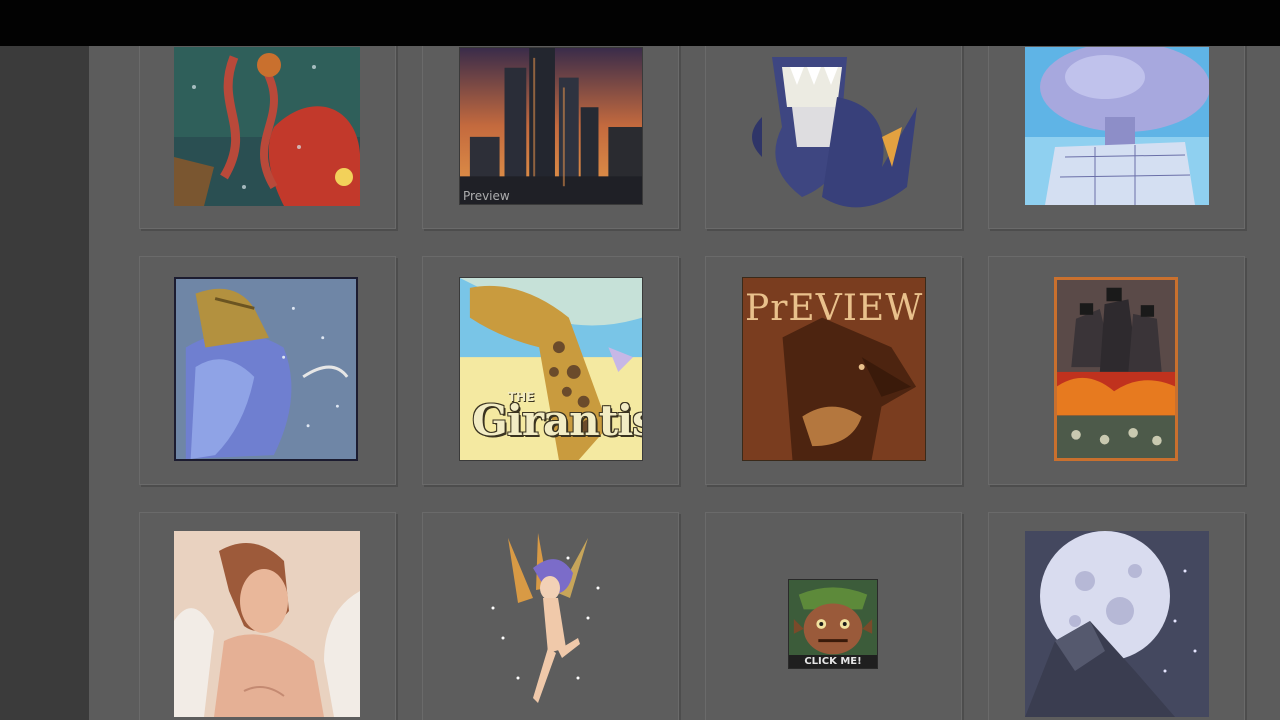  What do you see at coordinates (1117, 624) in the screenshot?
I see `moon-mountain-artwork-icon` at bounding box center [1117, 624].